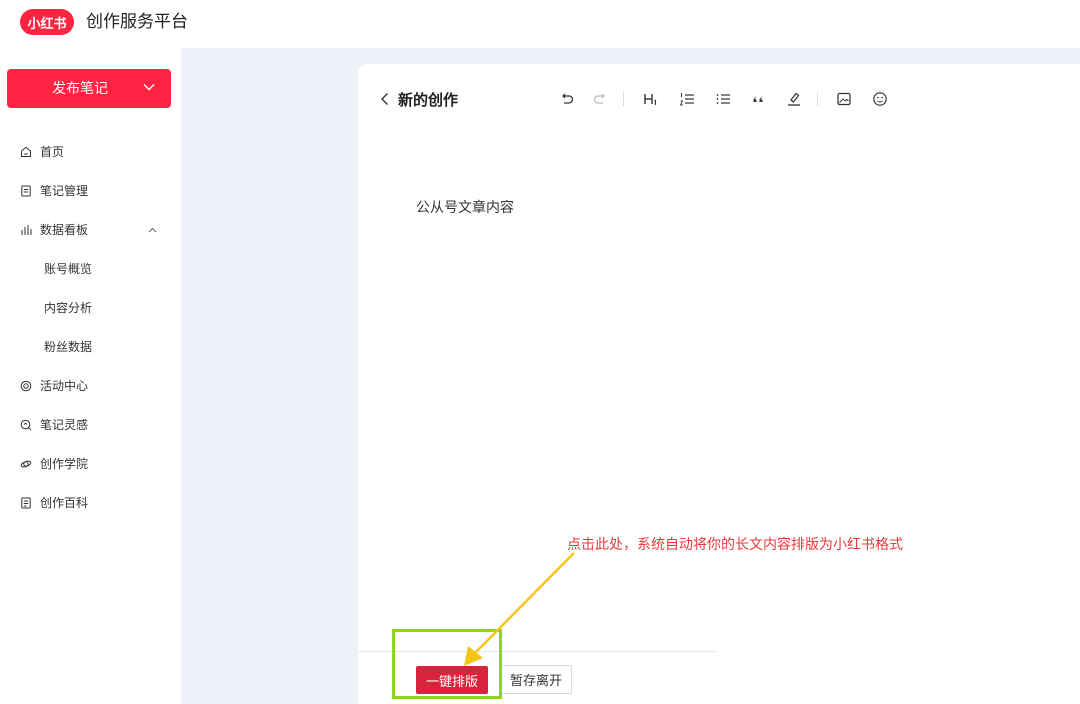 This screenshot has height=704, width=1080. I want to click on ordered-list-icon, so click(686, 99).